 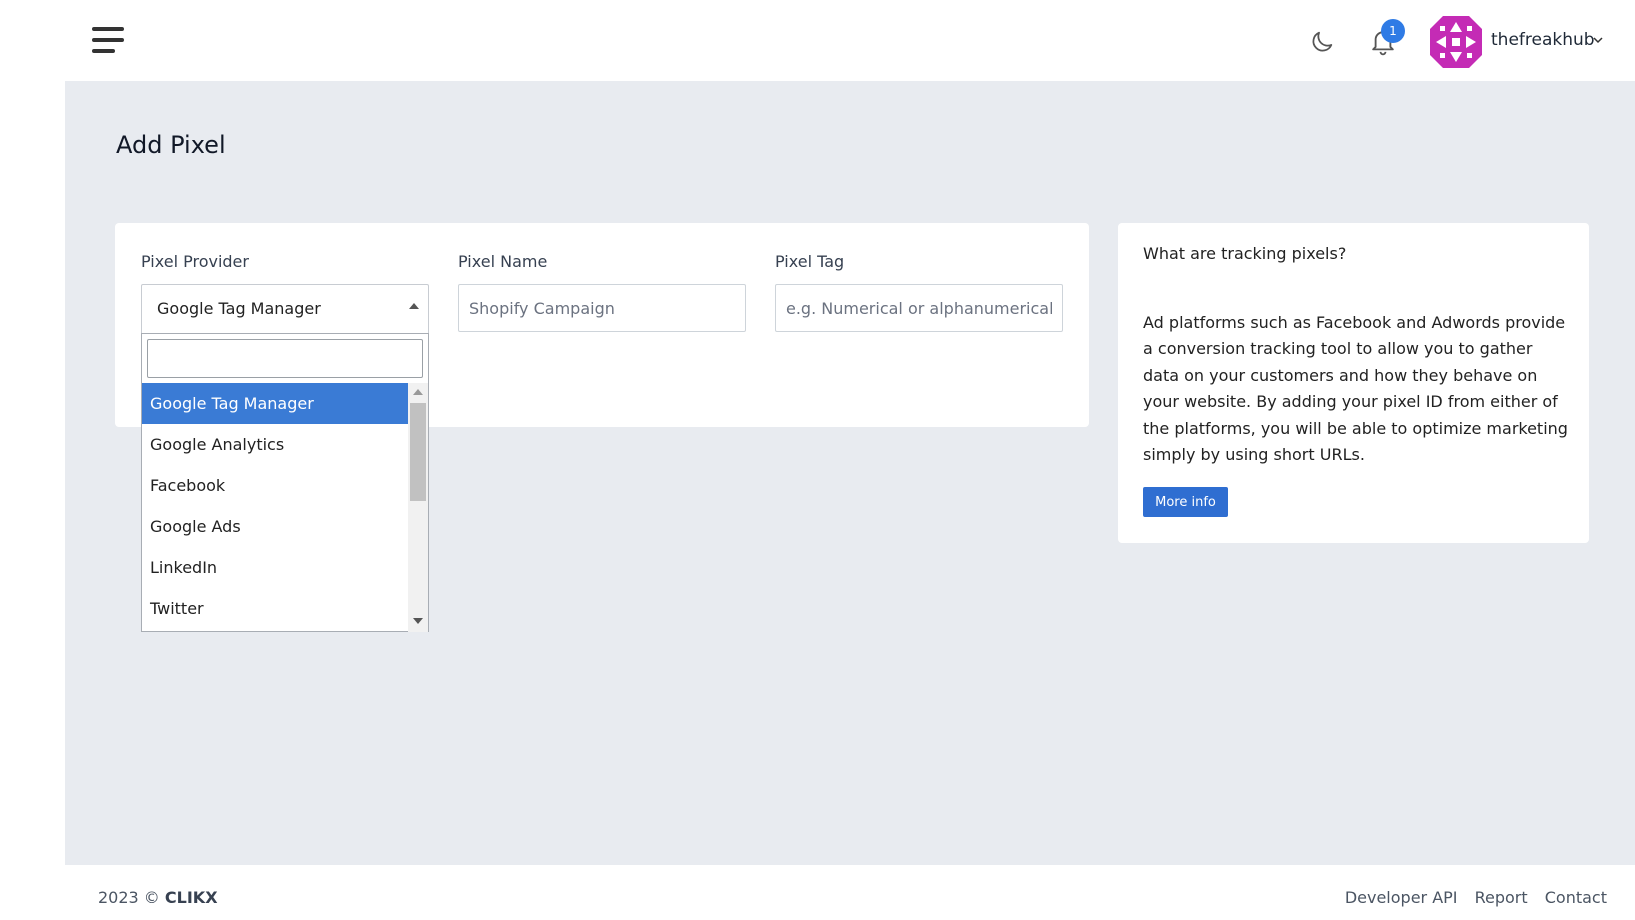 What do you see at coordinates (1322, 42) in the screenshot?
I see `moon-icon` at bounding box center [1322, 42].